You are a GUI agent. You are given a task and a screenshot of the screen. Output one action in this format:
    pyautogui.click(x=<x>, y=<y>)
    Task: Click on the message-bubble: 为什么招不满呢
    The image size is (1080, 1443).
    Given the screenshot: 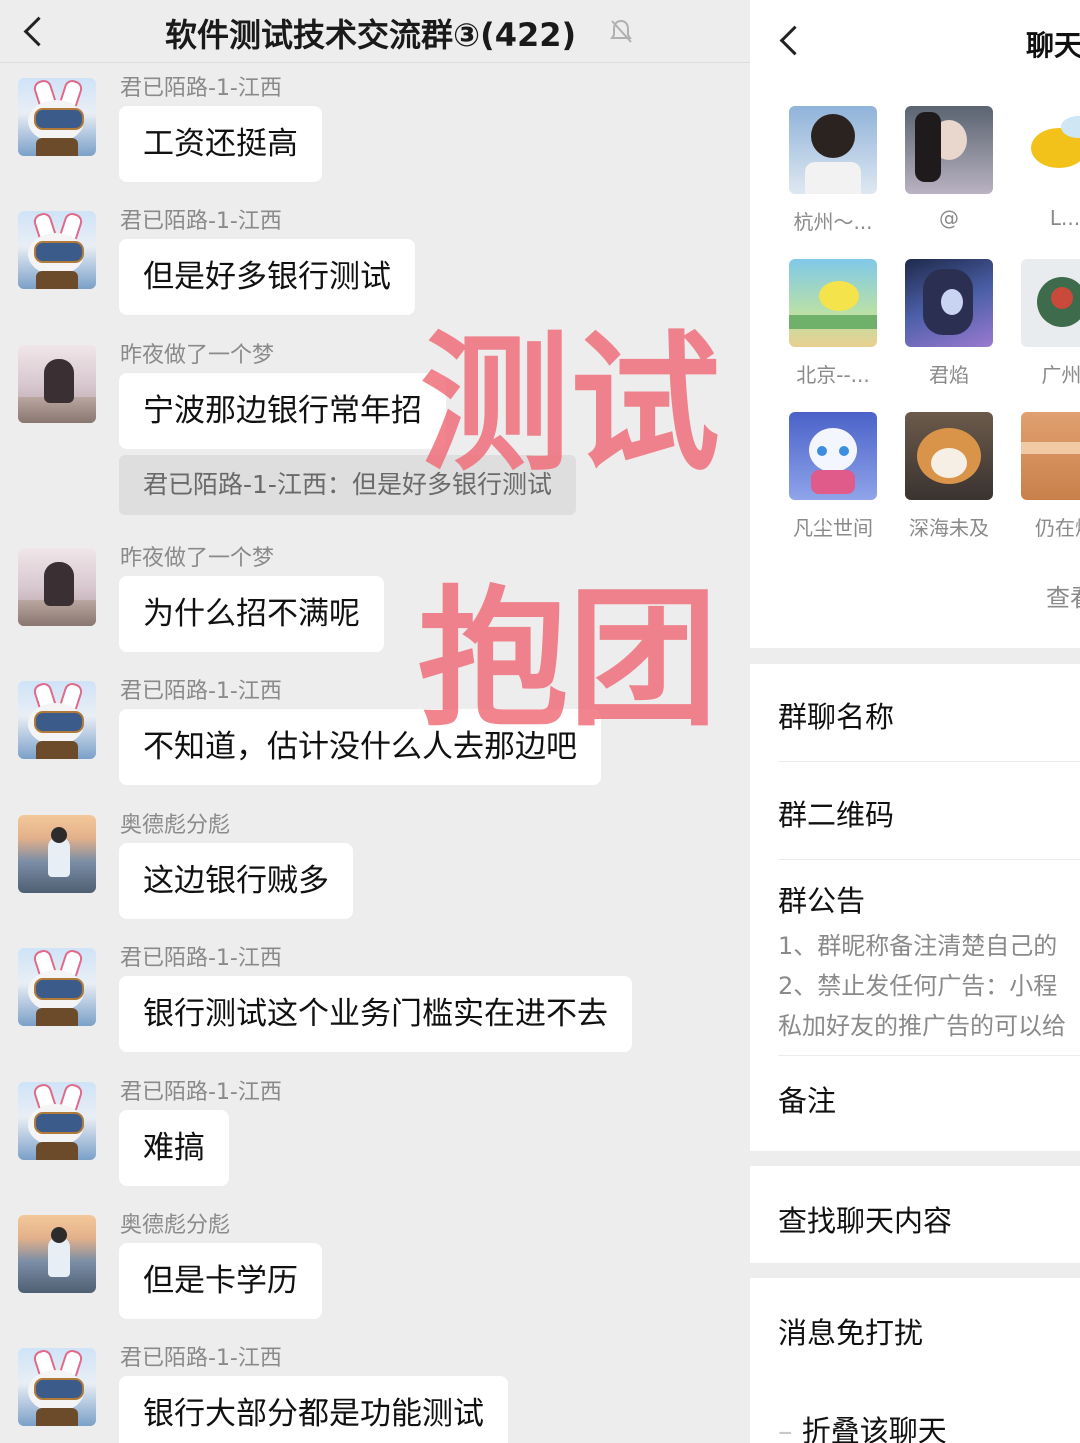 What is the action you would take?
    pyautogui.click(x=251, y=614)
    